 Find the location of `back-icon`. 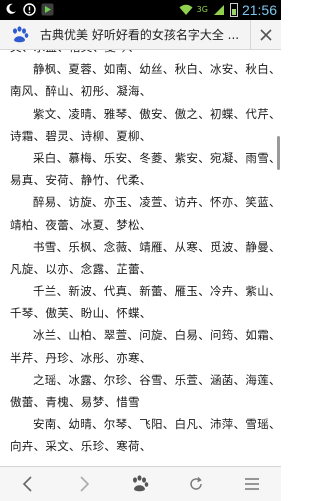

back-icon is located at coordinates (27, 484).